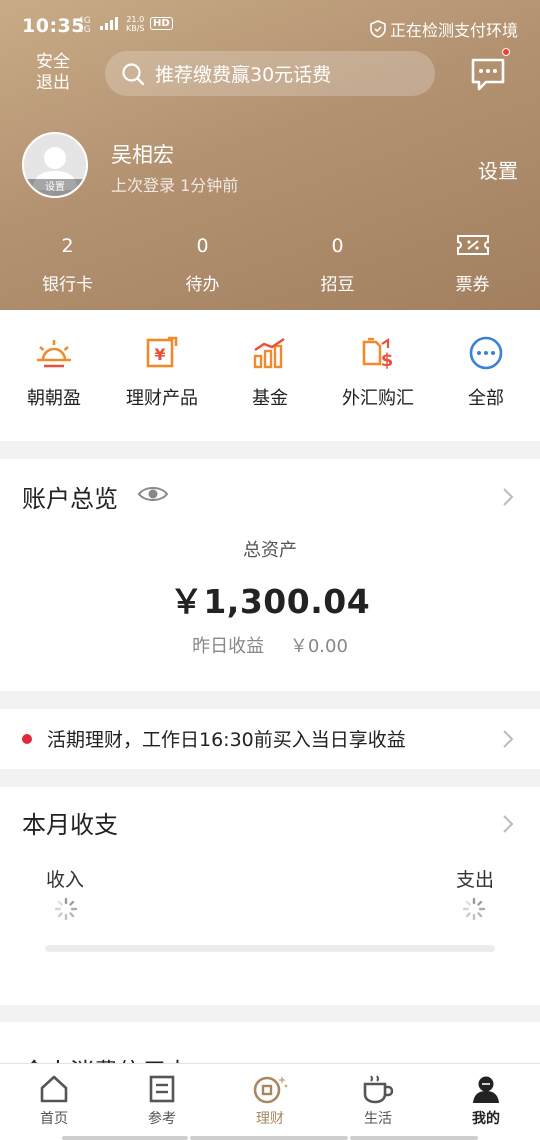 The image size is (540, 1140). What do you see at coordinates (162, 375) in the screenshot?
I see `shortcut-wealth-products: ¥ 理财产品` at bounding box center [162, 375].